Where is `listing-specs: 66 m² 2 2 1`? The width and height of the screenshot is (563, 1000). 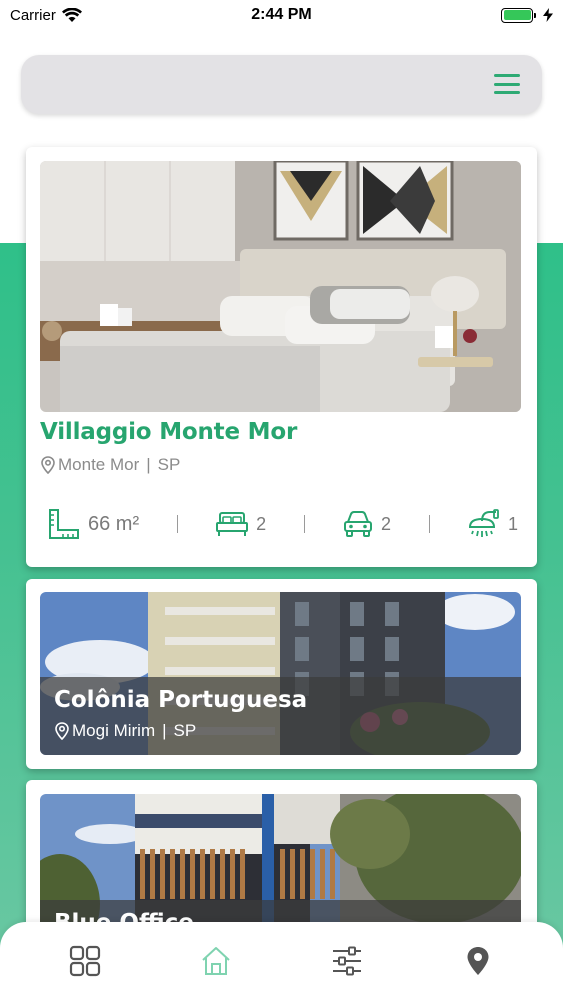 listing-specs: 66 m² 2 2 1 is located at coordinates (283, 524).